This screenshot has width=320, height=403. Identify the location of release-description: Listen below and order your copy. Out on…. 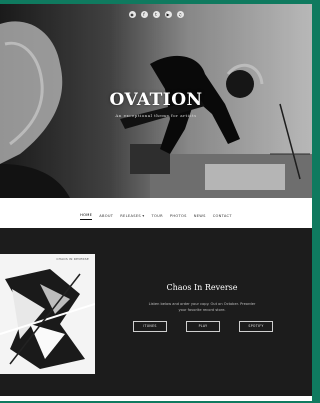
(202, 307).